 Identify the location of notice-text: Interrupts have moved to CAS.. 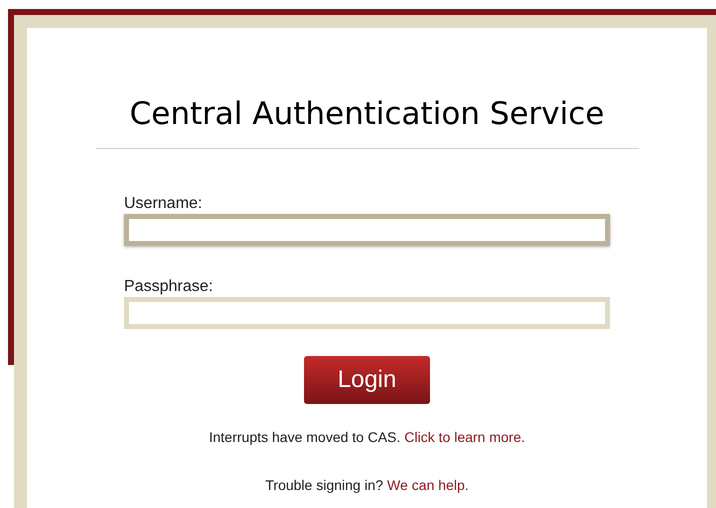
(304, 437).